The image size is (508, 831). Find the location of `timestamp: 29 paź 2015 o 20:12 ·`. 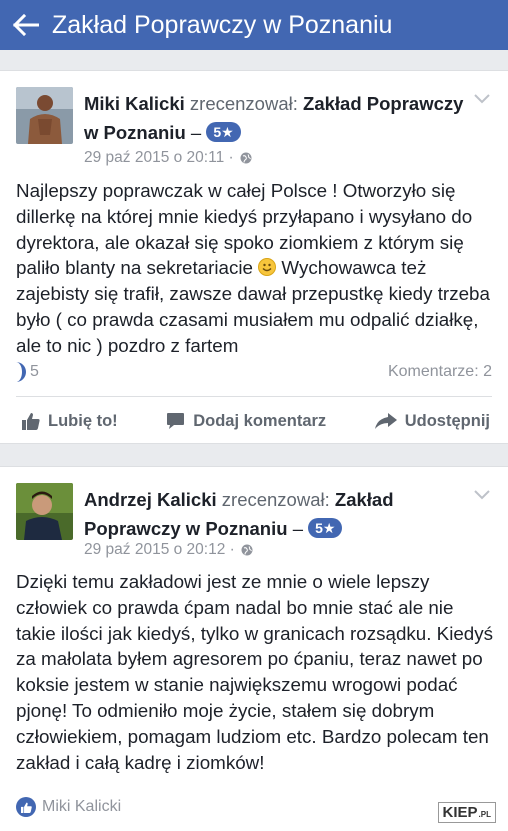

timestamp: 29 paź 2015 o 20:12 · is located at coordinates (159, 550).